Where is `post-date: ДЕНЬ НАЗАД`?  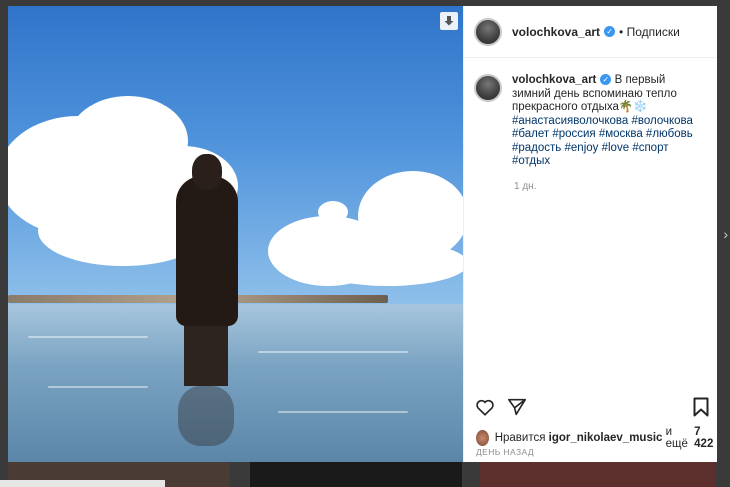
post-date: ДЕНЬ НАЗАД is located at coordinates (505, 452).